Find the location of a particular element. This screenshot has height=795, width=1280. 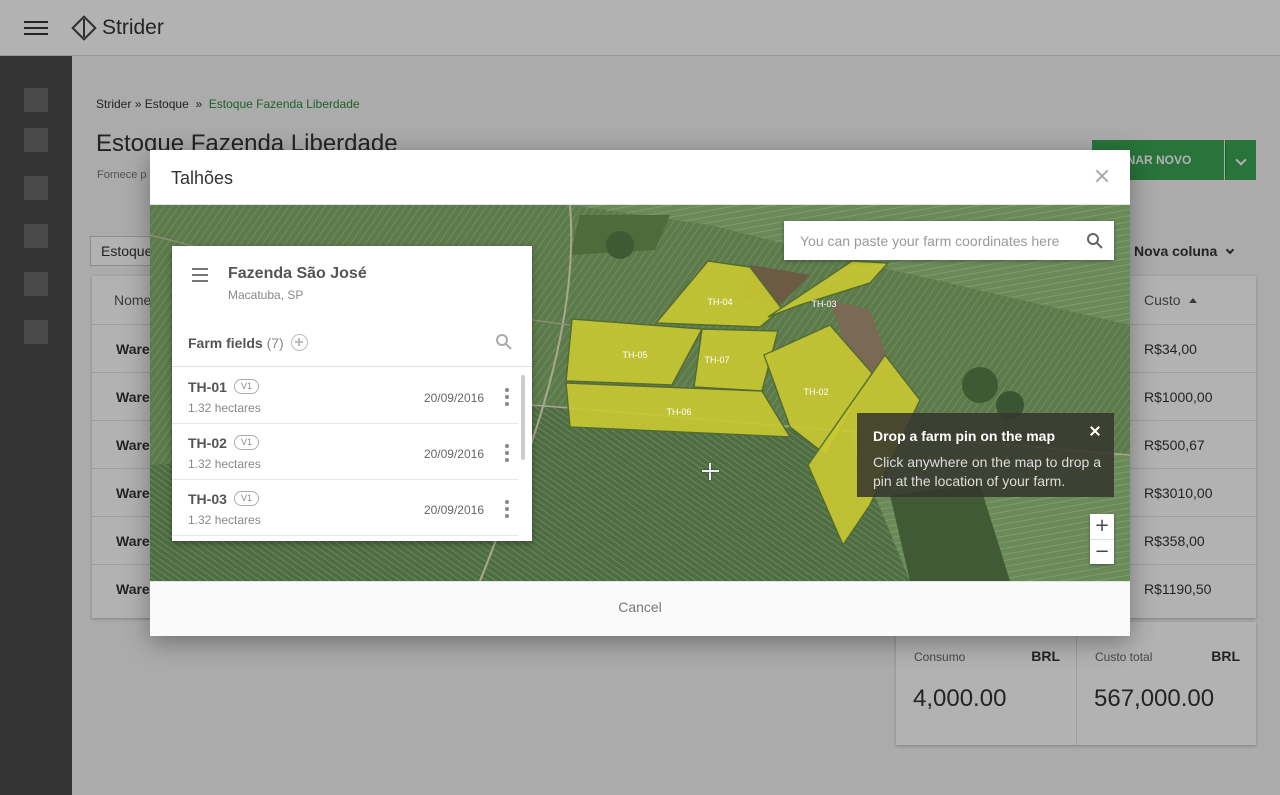

farm-location: Macatuba, SP is located at coordinates (266, 295).